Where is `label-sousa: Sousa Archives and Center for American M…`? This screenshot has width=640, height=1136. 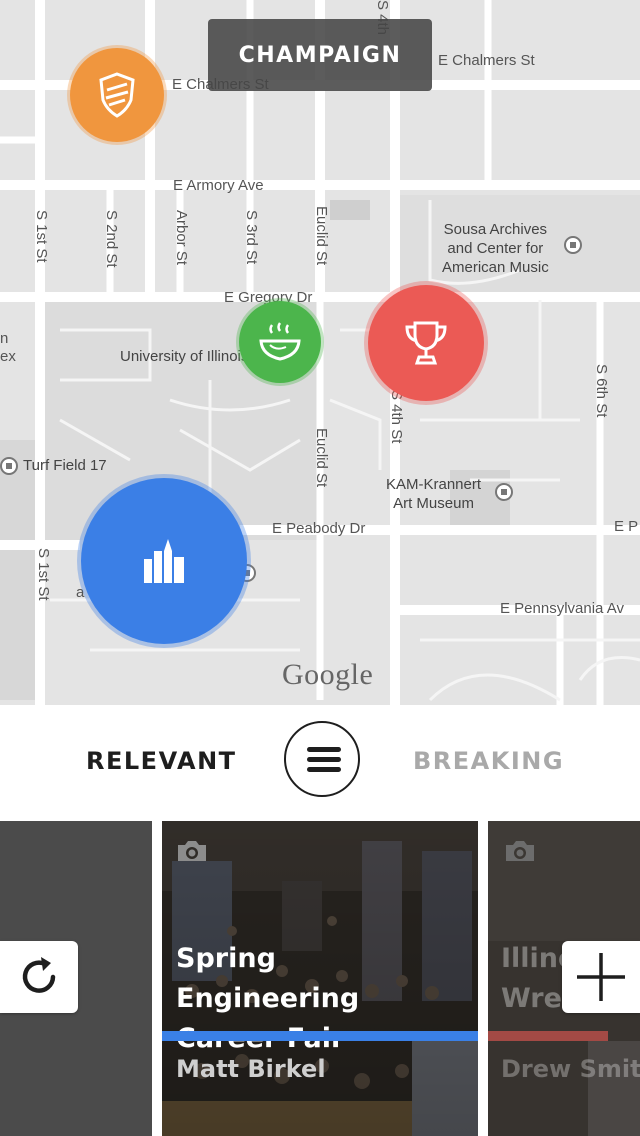 label-sousa: Sousa Archives and Center for American M… is located at coordinates (495, 248).